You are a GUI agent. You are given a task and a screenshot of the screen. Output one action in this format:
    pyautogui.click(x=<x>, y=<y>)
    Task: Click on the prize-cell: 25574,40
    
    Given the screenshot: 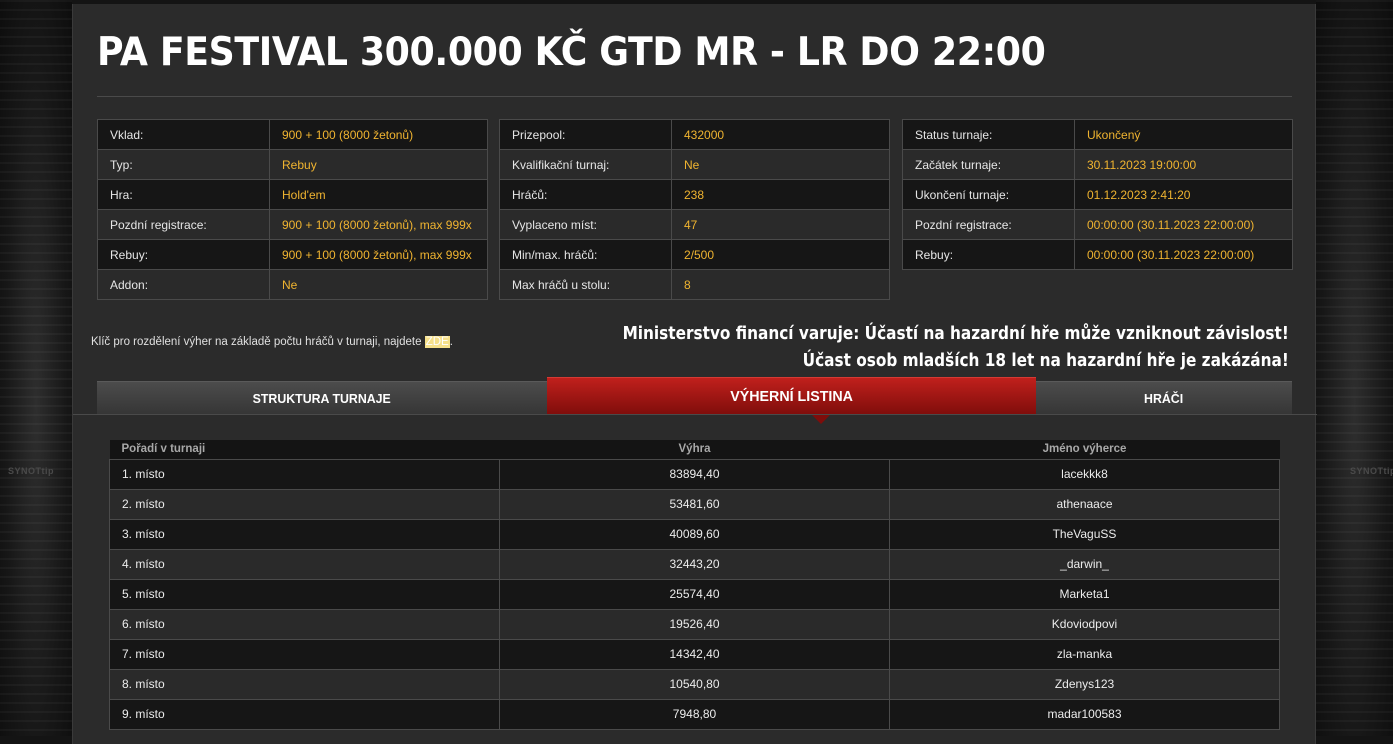 What is the action you would take?
    pyautogui.click(x=694, y=594)
    